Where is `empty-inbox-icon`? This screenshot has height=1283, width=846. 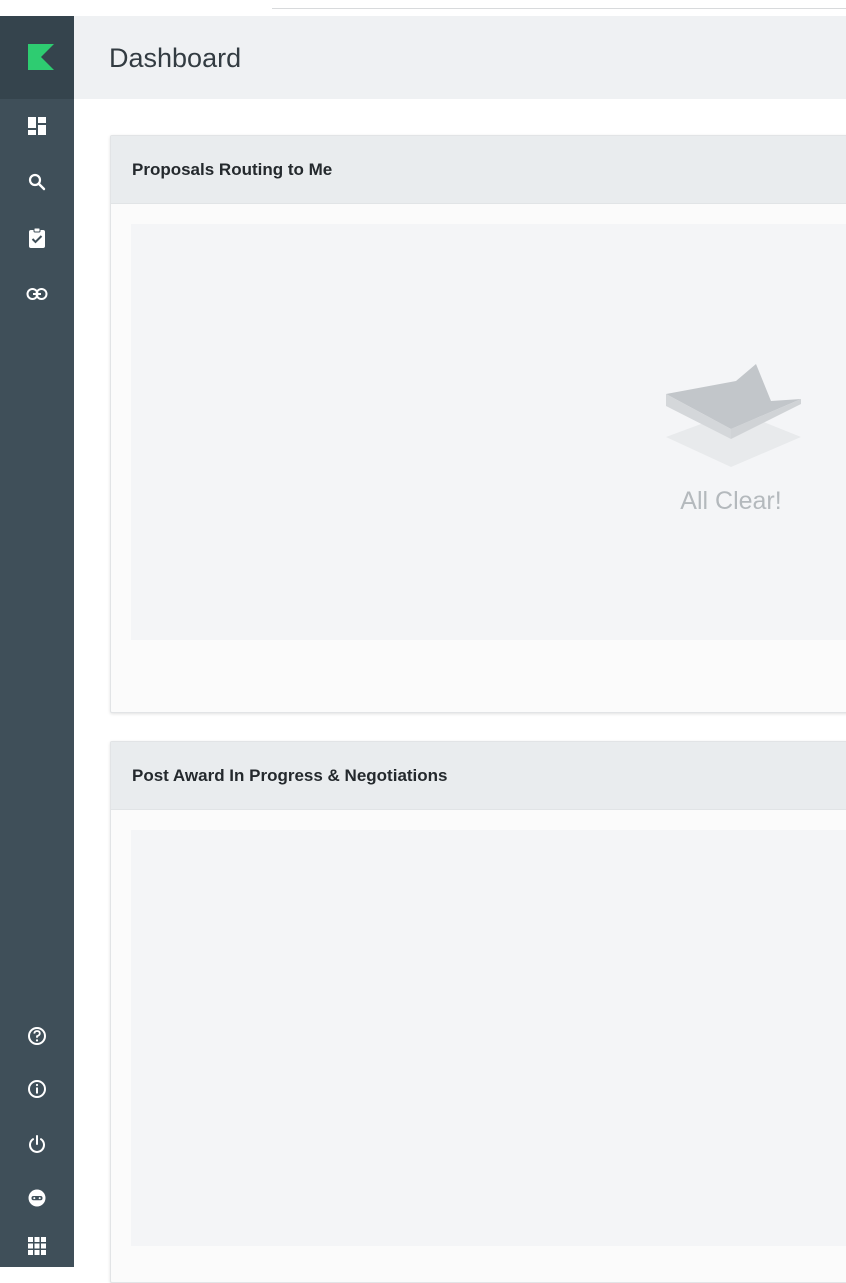
empty-inbox-icon is located at coordinates (733, 415).